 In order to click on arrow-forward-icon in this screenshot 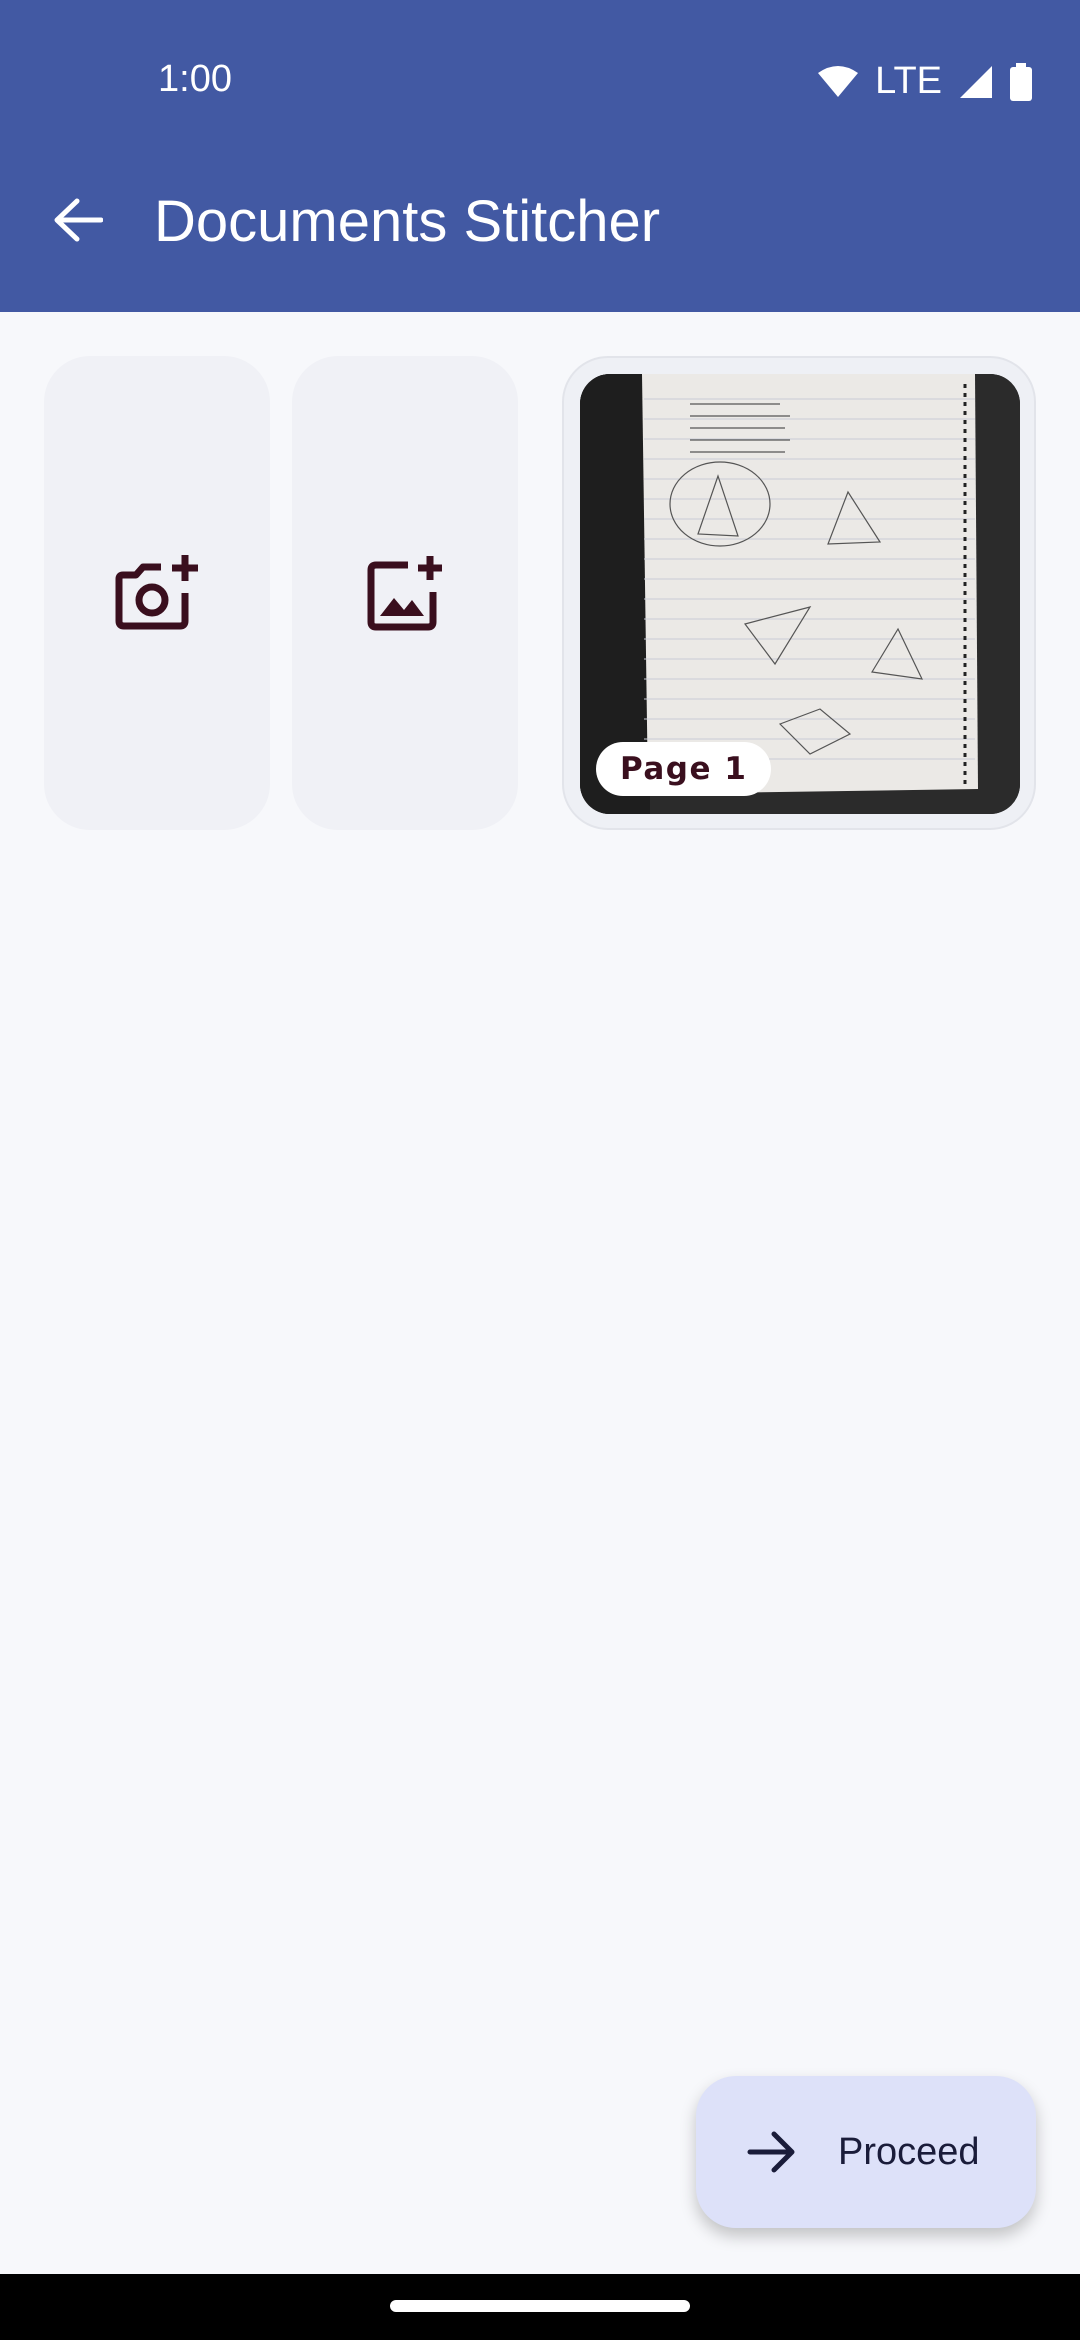, I will do `click(771, 2152)`.